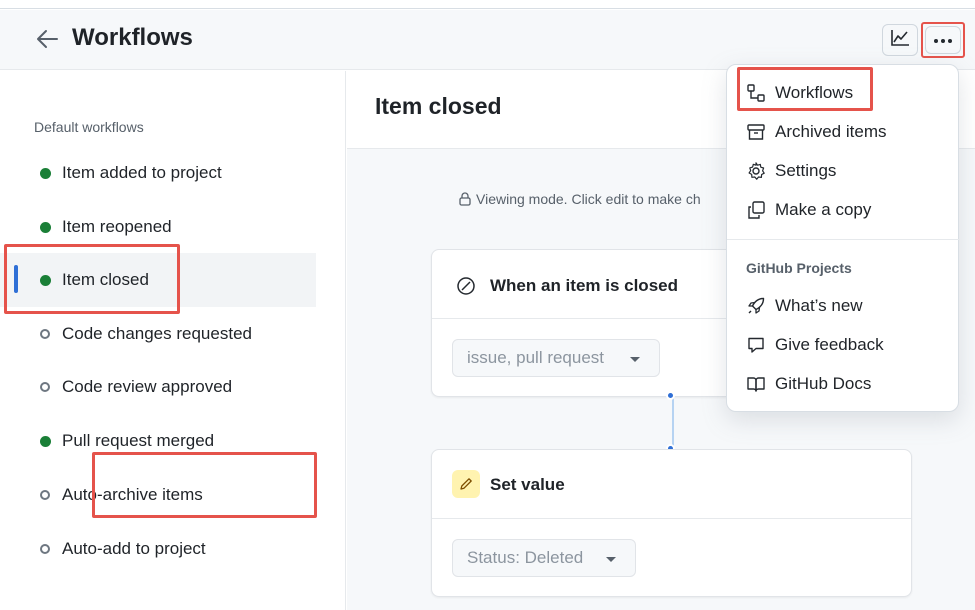 The width and height of the screenshot is (975, 610). Describe the element at coordinates (134, 548) in the screenshot. I see `sidebar-item-label: Auto-add to project` at that location.